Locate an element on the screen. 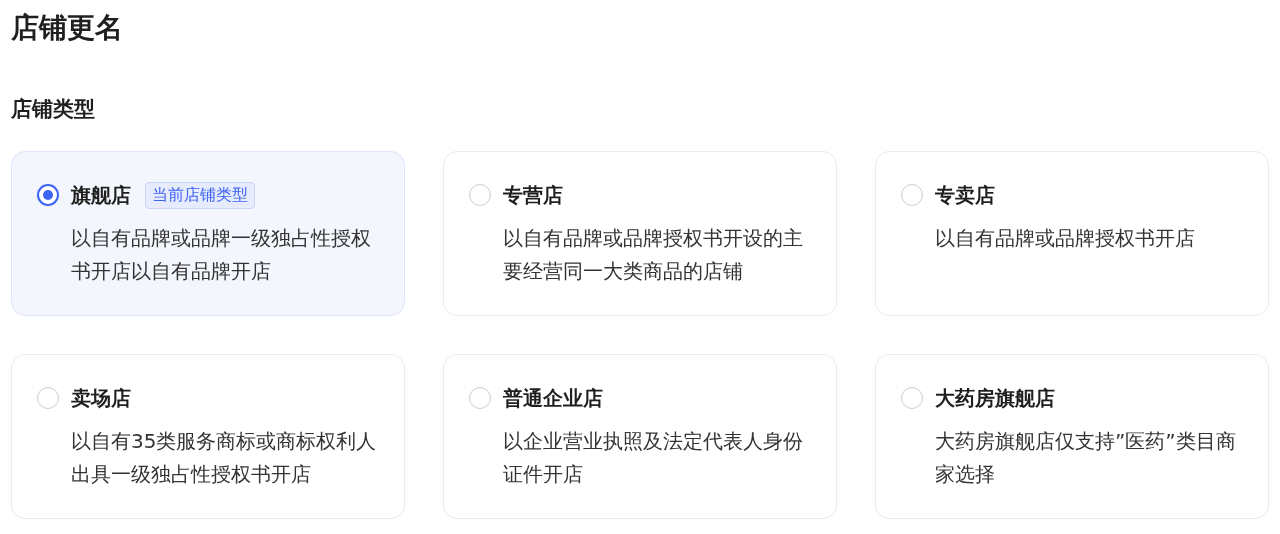  shop-type-description: 以企业营业执照及法定代表人身份证件开店 is located at coordinates (653, 458).